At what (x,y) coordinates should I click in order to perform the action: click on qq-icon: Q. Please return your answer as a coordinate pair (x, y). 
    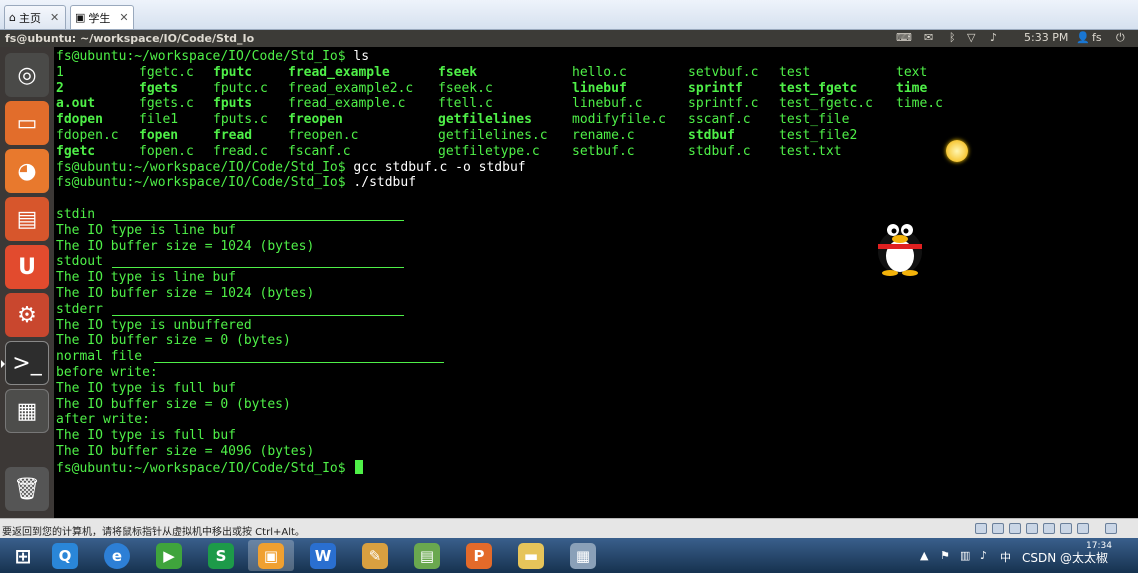
    Looking at the image, I should click on (65, 555).